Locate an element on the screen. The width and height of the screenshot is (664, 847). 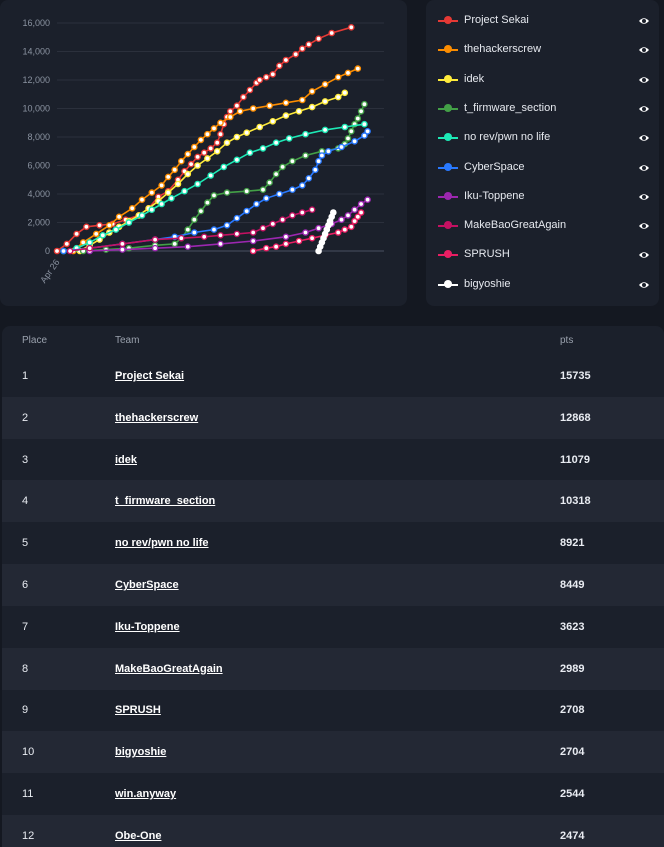
points-cell: 2704 is located at coordinates (572, 752).